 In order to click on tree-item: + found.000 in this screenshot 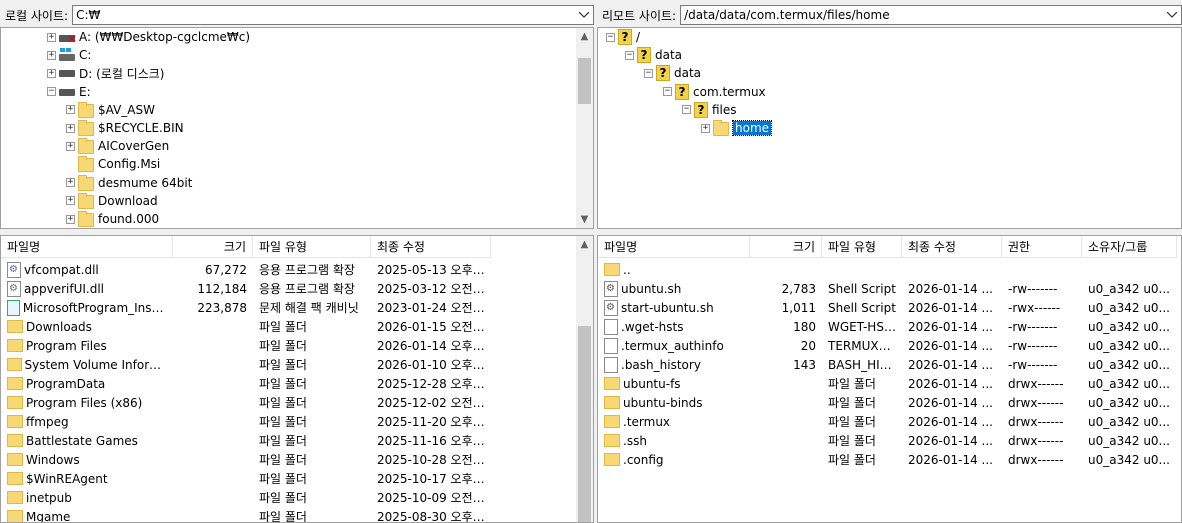, I will do `click(112, 219)`.